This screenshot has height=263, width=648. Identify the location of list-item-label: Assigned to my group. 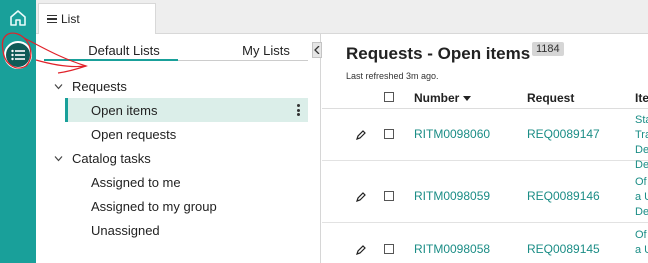
(154, 206).